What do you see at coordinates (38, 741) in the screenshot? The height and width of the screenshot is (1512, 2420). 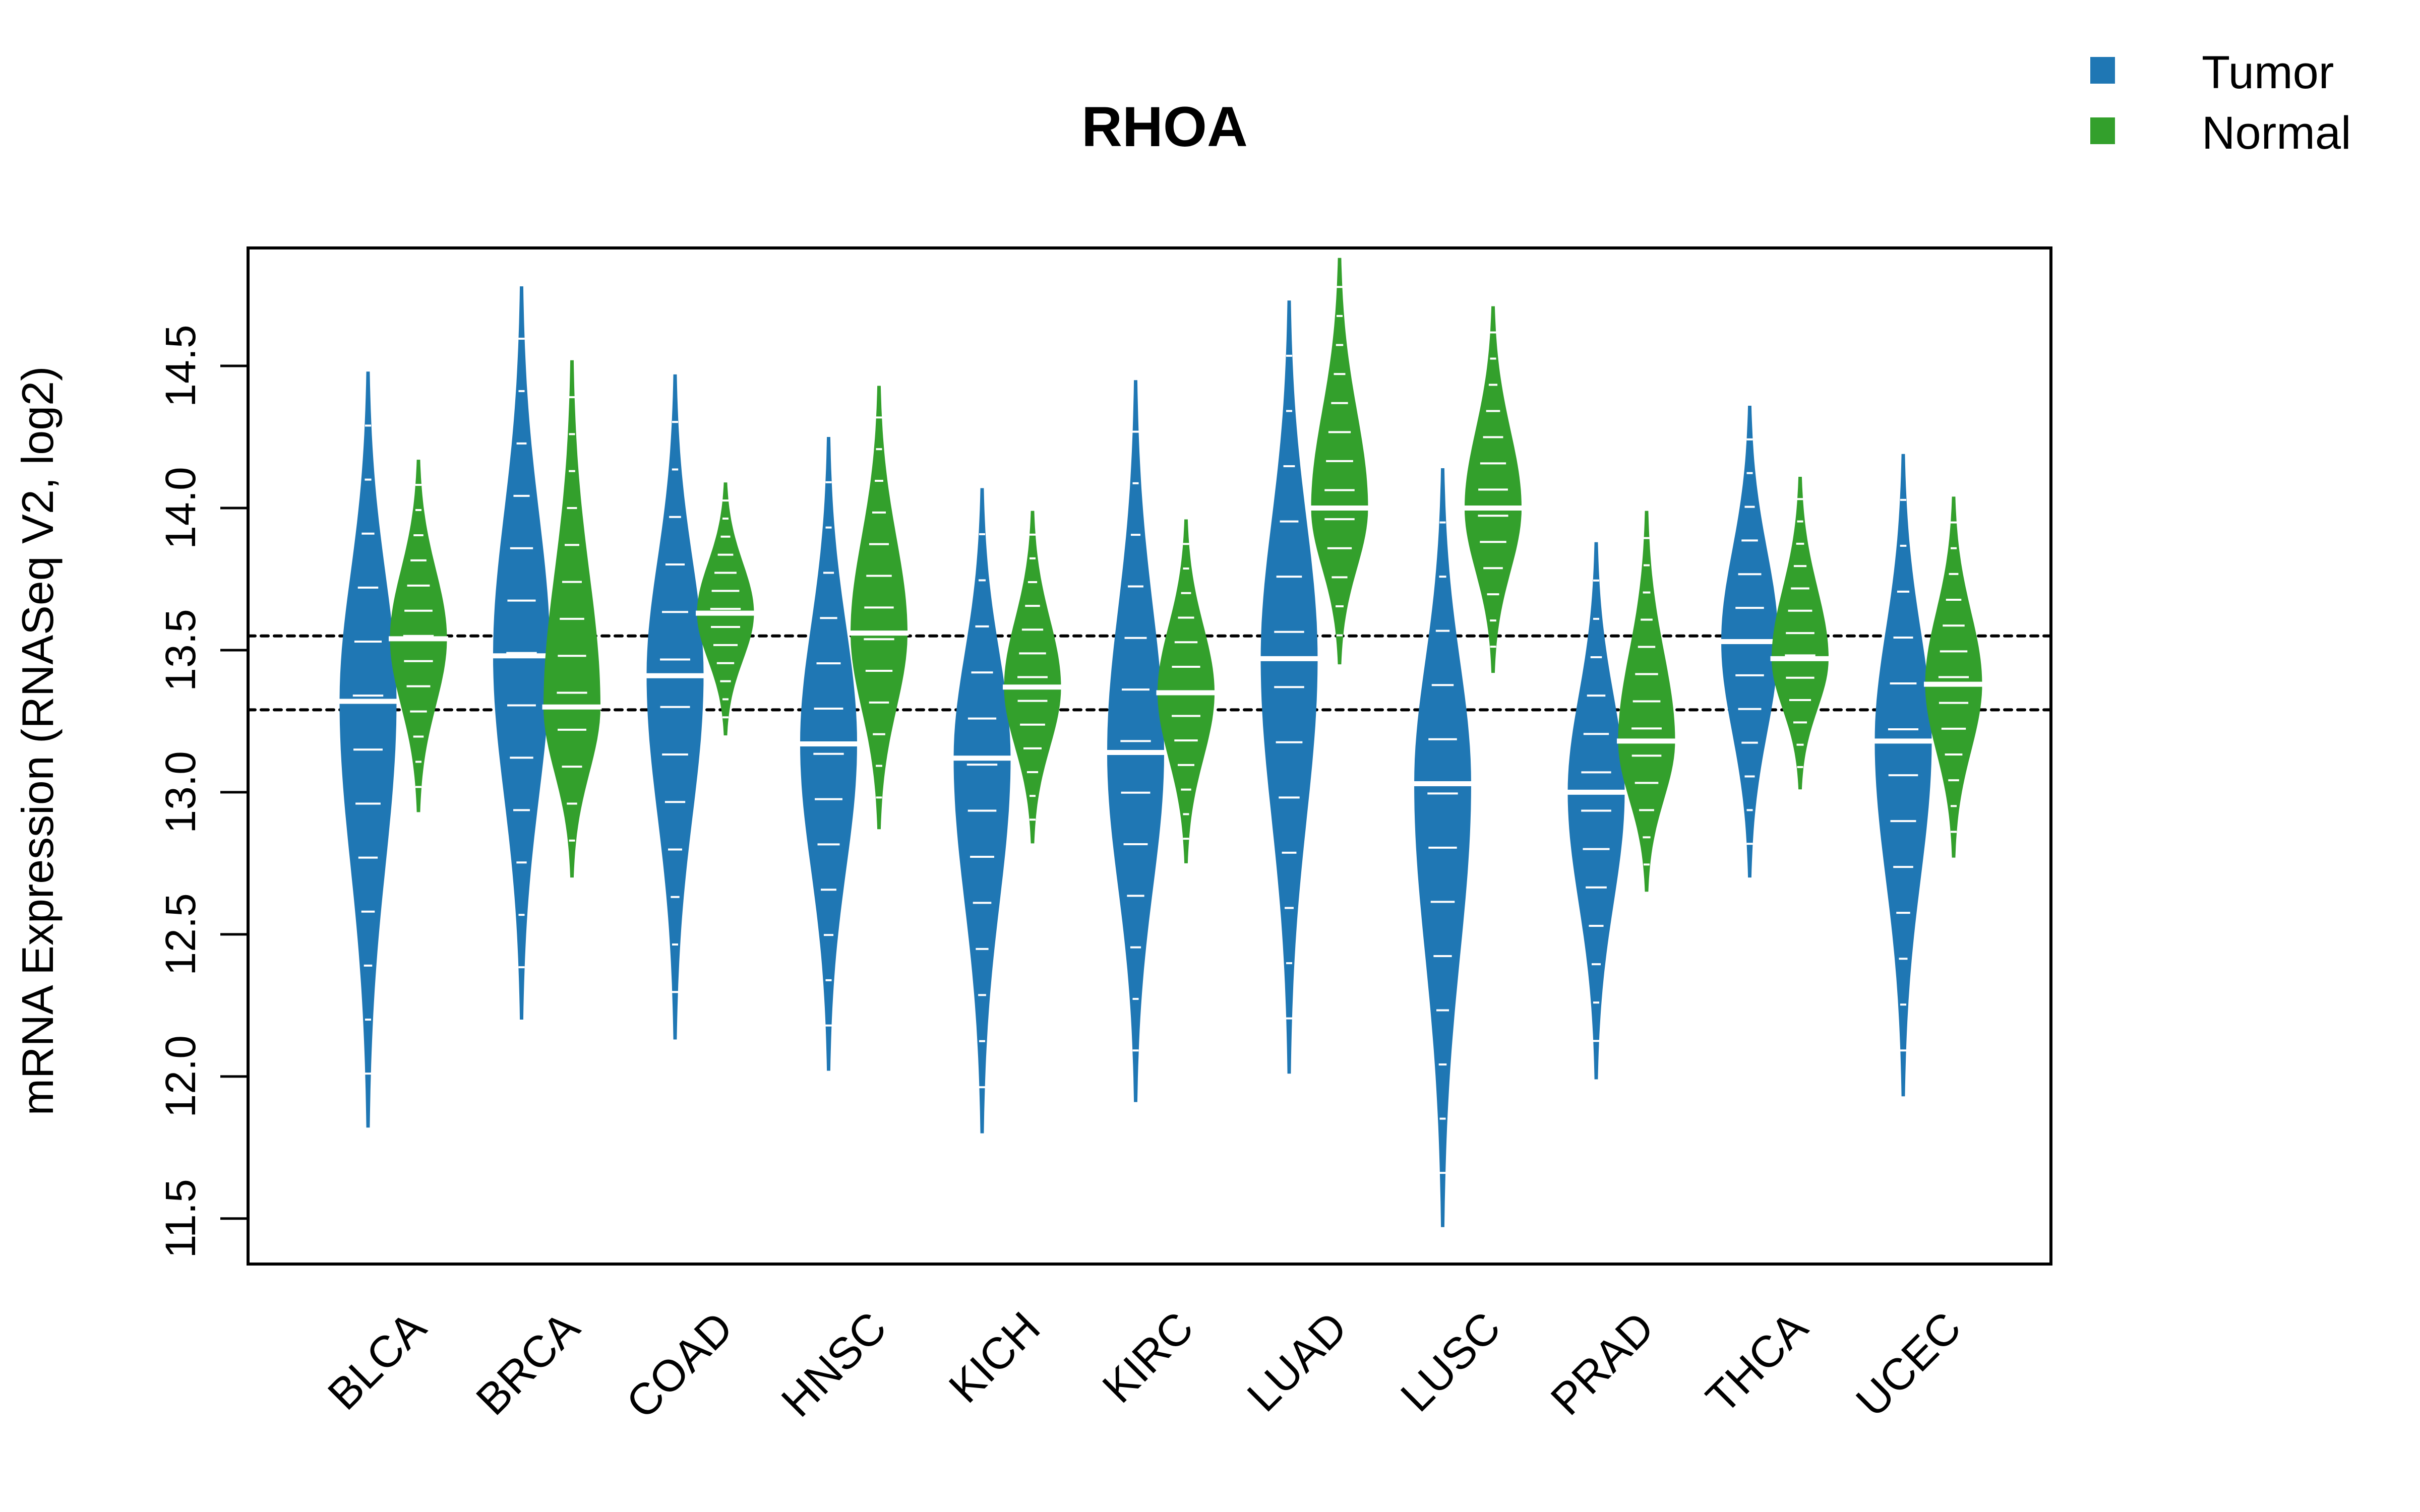 I see `y-axis-label: mRNA Expression (RNASeq V2, log2)` at bounding box center [38, 741].